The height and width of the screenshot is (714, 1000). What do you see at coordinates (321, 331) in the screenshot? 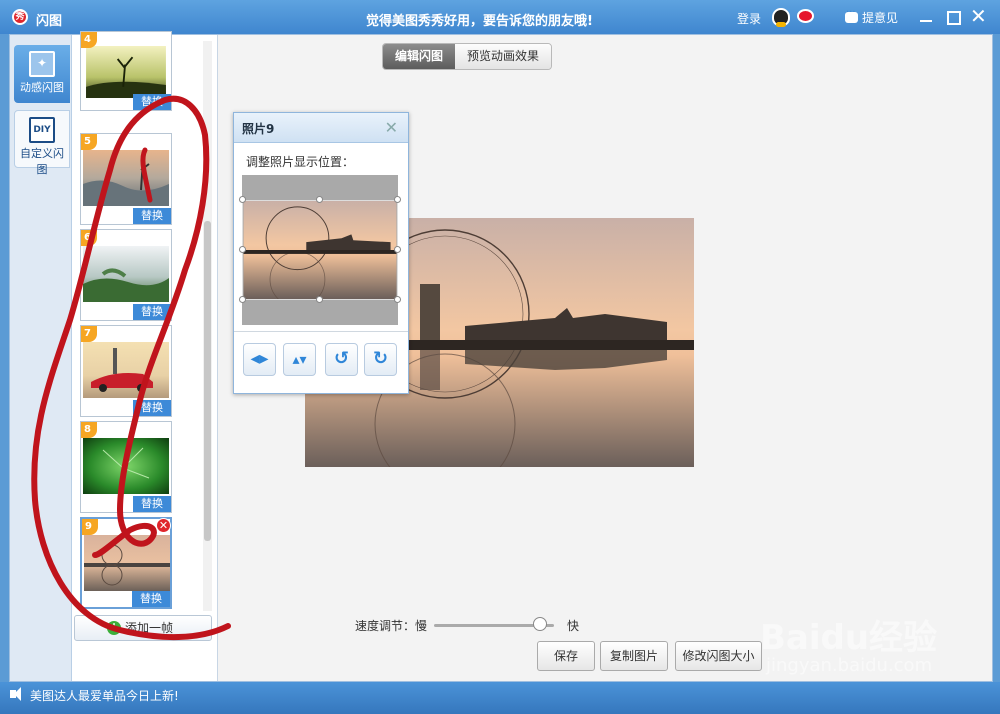
I see `dialog-divider` at bounding box center [321, 331].